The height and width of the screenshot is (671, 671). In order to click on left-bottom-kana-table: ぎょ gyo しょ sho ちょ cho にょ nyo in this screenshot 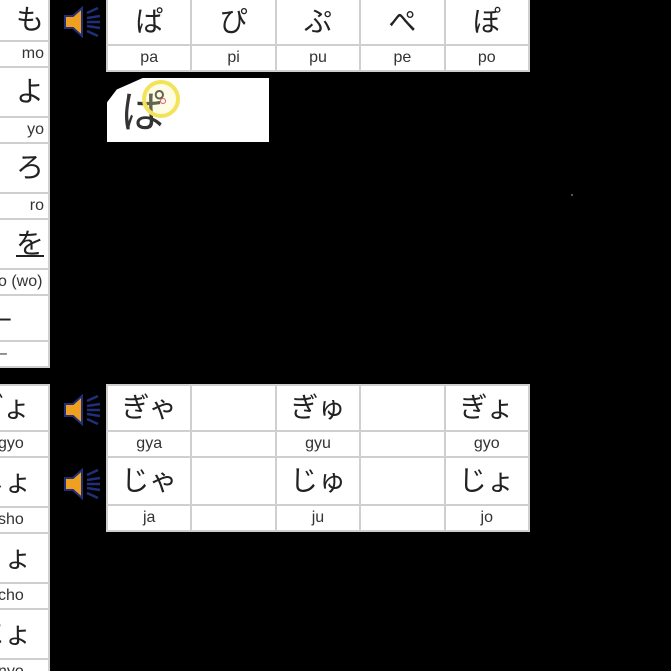, I will do `click(25, 527)`.